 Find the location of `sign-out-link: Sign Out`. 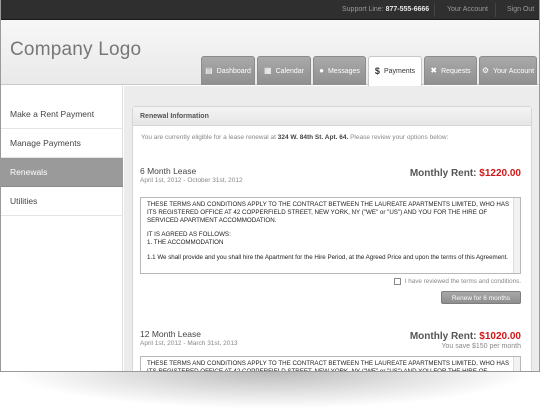

sign-out-link: Sign Out is located at coordinates (520, 10).